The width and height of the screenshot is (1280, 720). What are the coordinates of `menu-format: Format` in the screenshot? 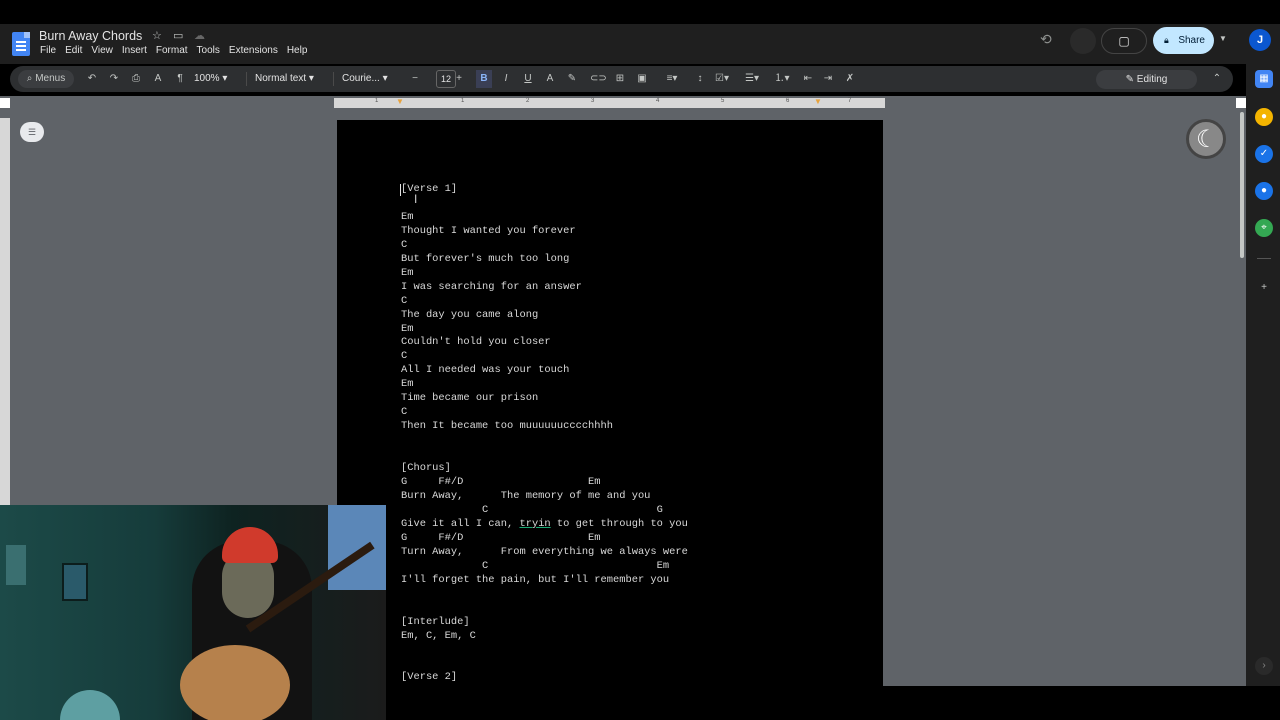 It's located at (172, 50).